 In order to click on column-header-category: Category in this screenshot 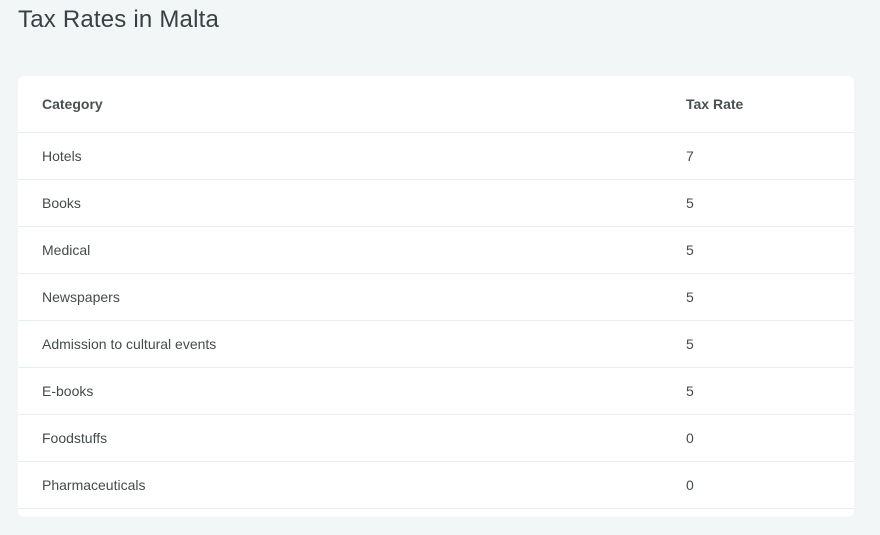, I will do `click(72, 103)`.